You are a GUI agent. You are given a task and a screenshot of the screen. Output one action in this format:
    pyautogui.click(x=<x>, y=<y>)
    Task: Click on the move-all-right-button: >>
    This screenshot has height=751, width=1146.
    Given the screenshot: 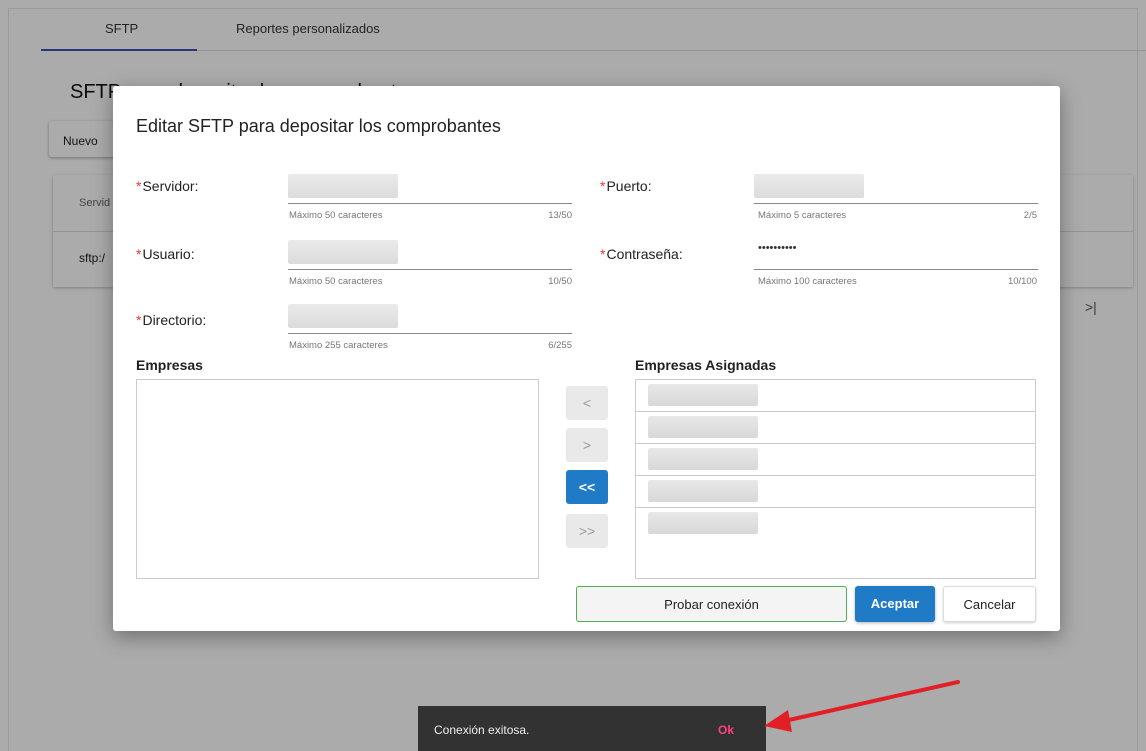 What is the action you would take?
    pyautogui.click(x=587, y=531)
    